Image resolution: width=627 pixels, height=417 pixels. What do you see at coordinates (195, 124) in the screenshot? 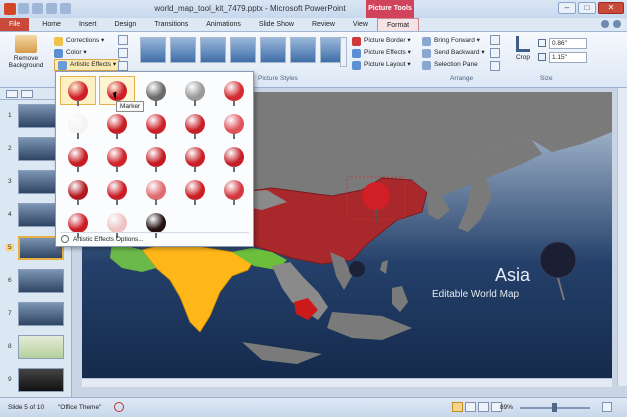
I see `effect-glow-diffused` at bounding box center [195, 124].